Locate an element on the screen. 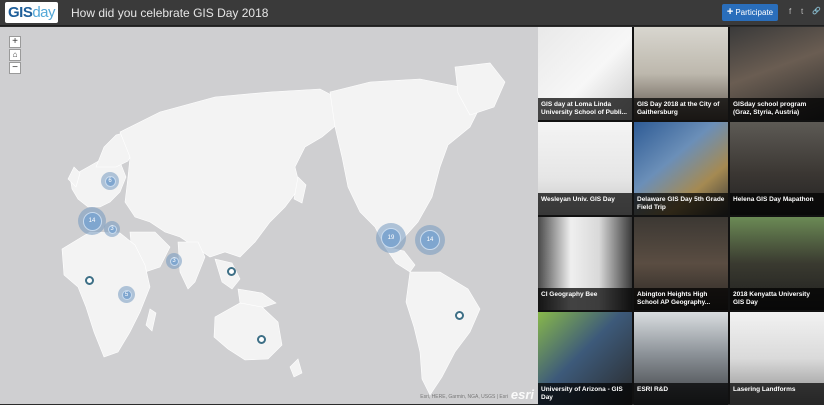  link-icon: 🔗 is located at coordinates (816, 11).